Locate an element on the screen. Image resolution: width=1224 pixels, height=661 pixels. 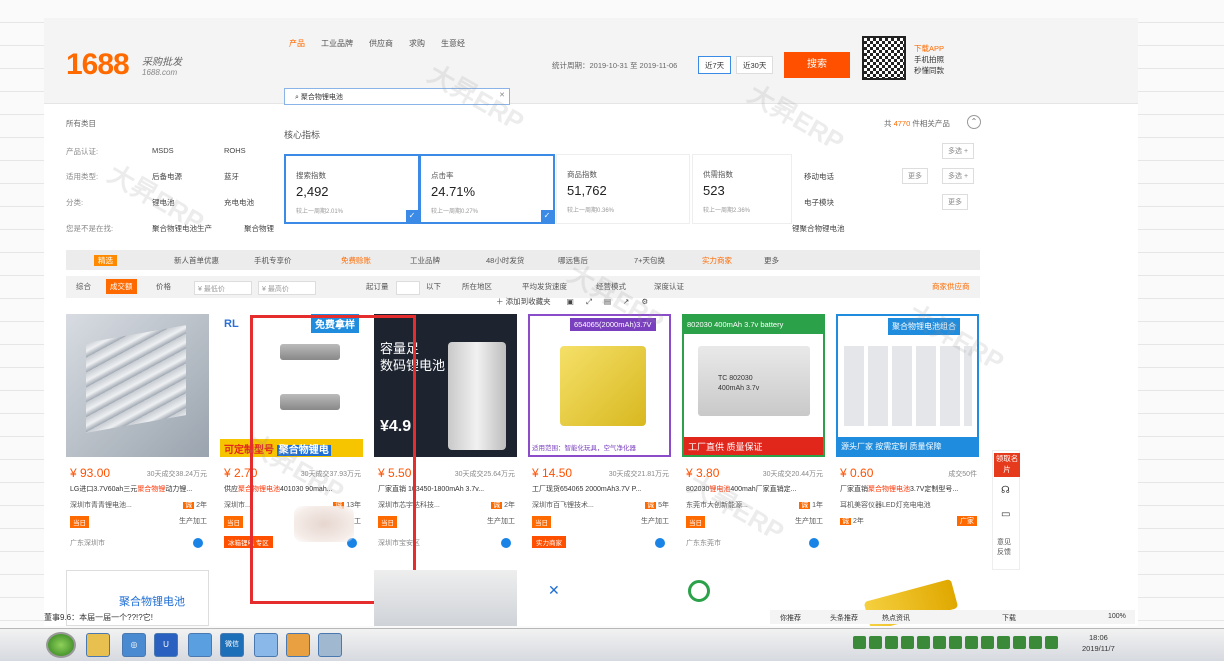
range-30-button: 近30天 is located at coordinates (755, 65).